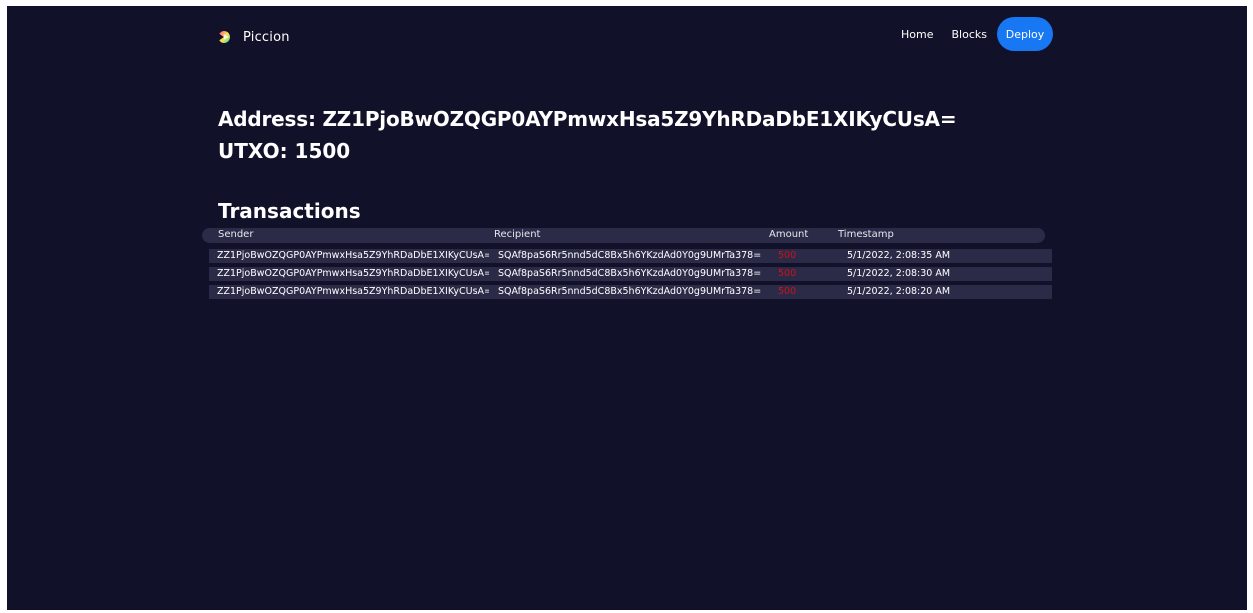 Image resolution: width=1253 pixels, height=613 pixels. What do you see at coordinates (236, 234) in the screenshot?
I see `column-header-sender: Sender` at bounding box center [236, 234].